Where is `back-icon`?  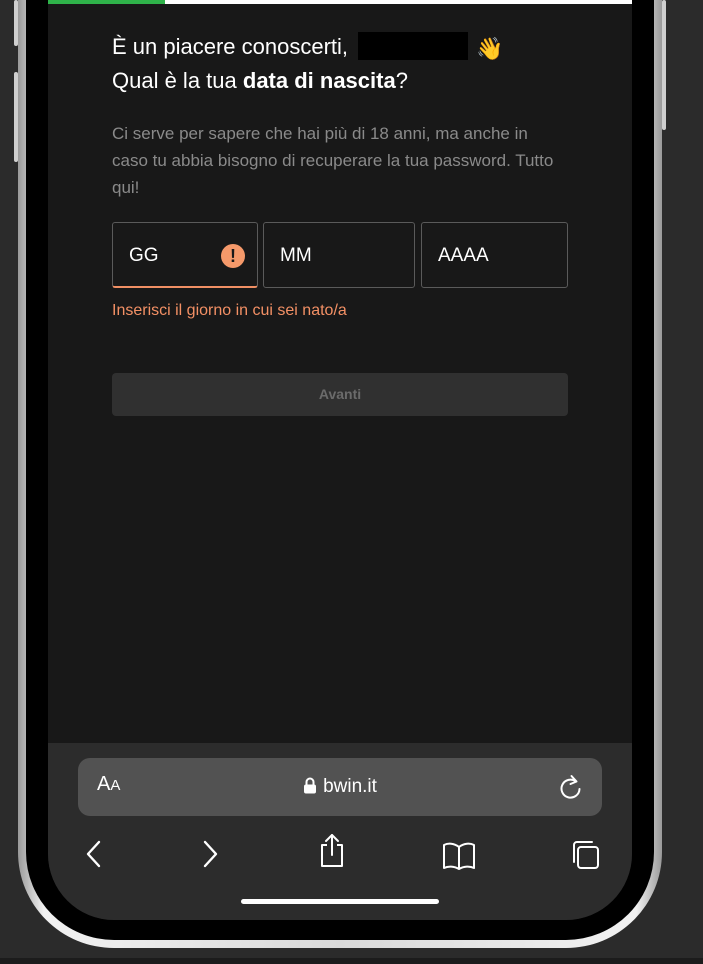
back-icon is located at coordinates (94, 854).